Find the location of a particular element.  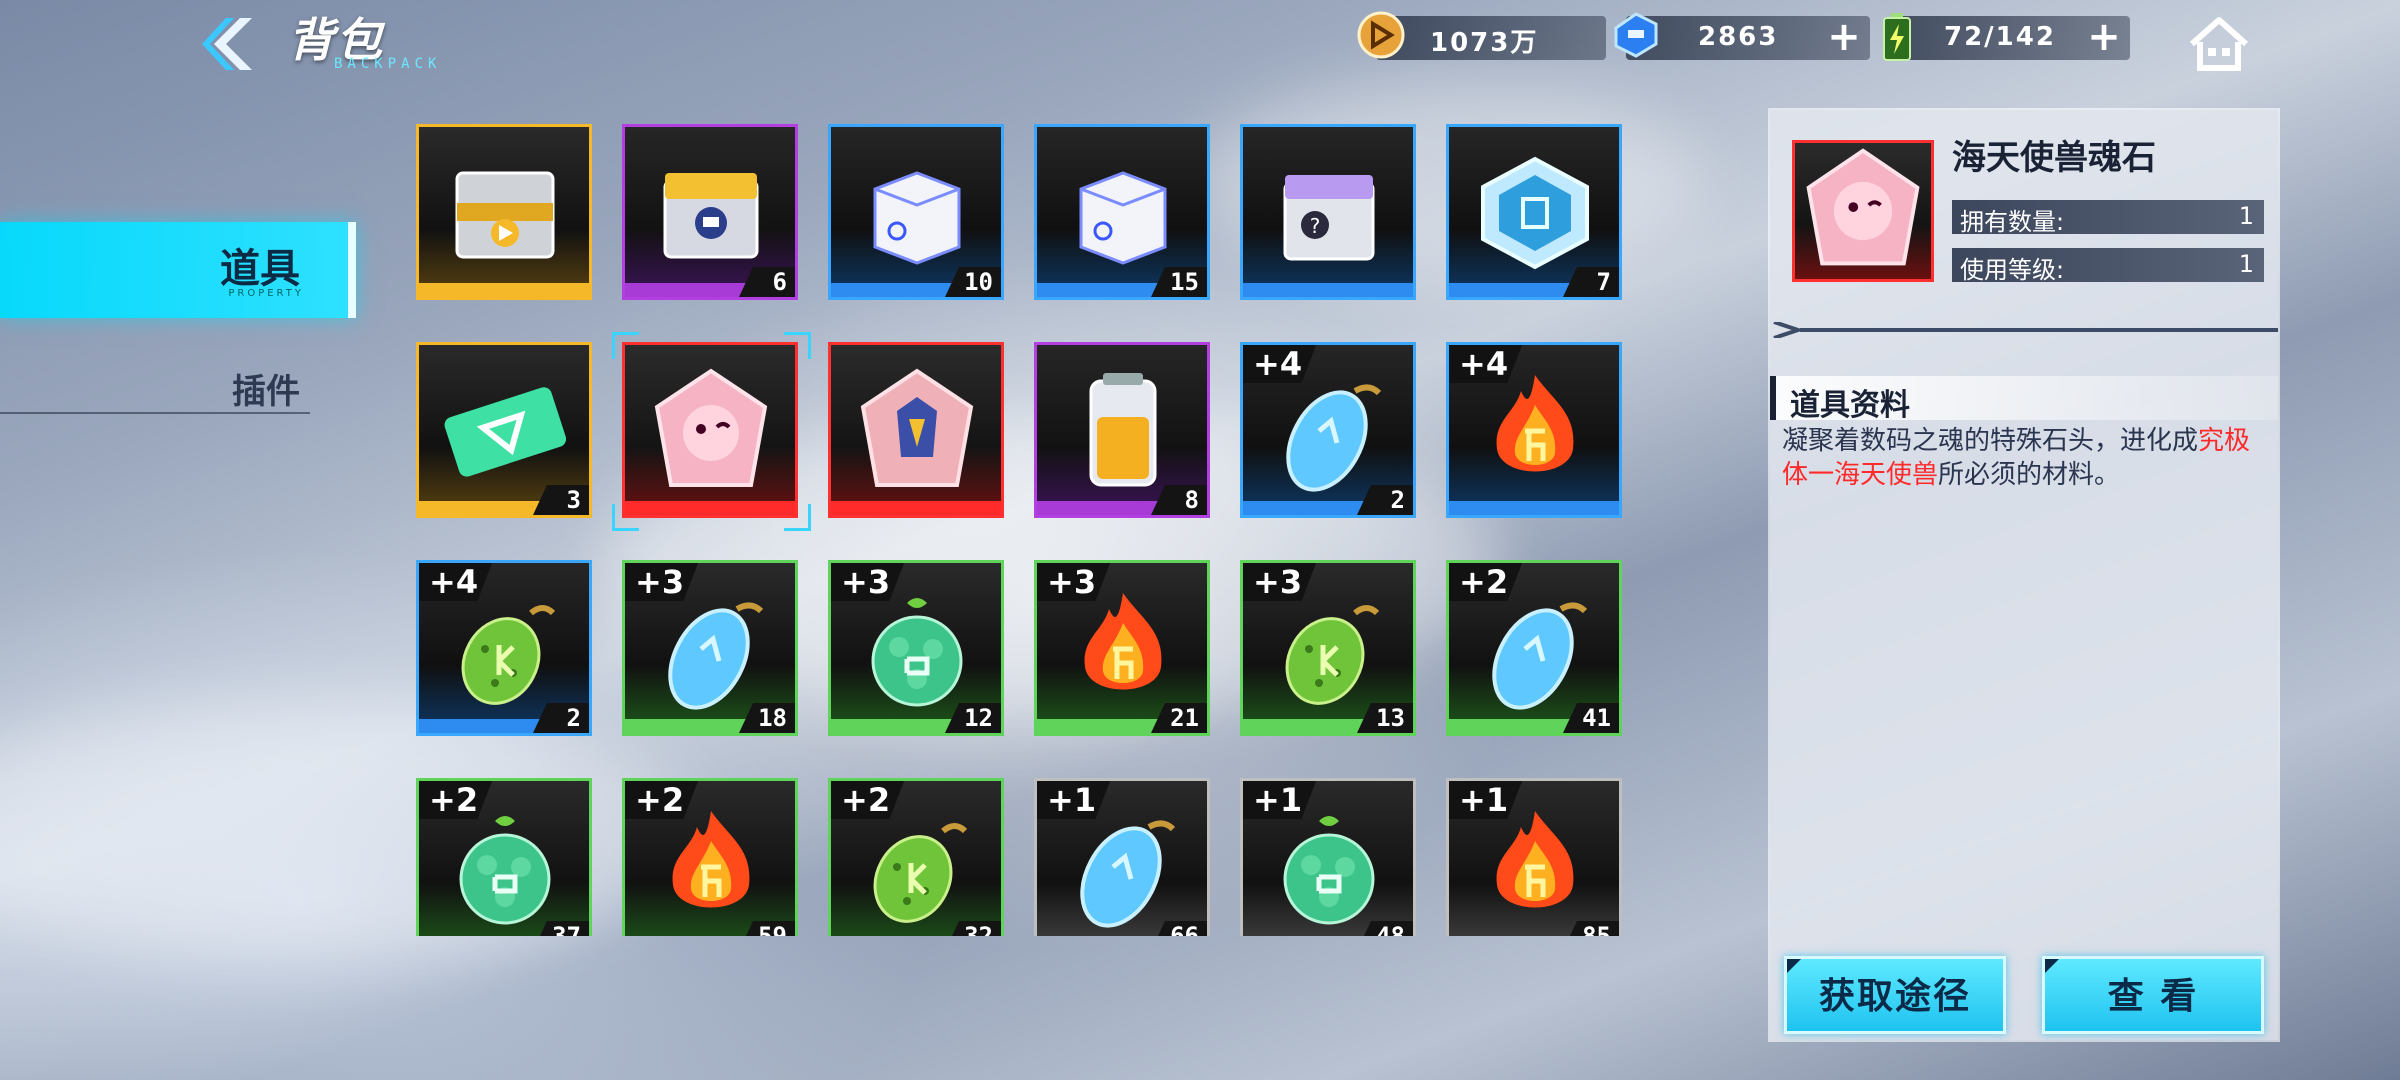

back-button is located at coordinates (232, 44).